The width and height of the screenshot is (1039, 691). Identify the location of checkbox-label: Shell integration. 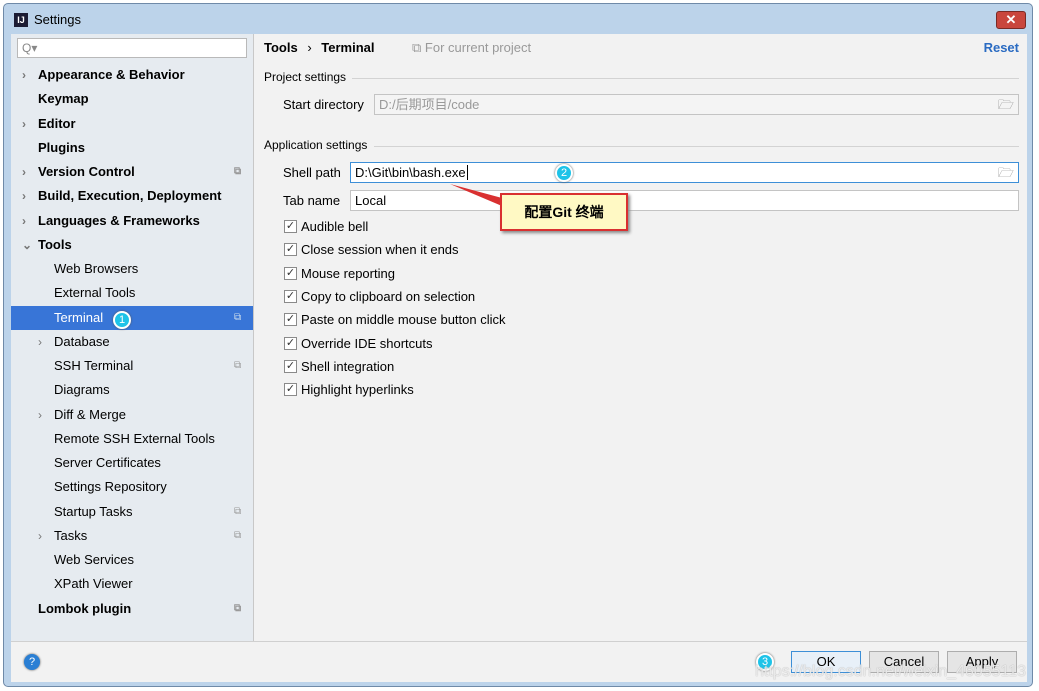
(348, 366).